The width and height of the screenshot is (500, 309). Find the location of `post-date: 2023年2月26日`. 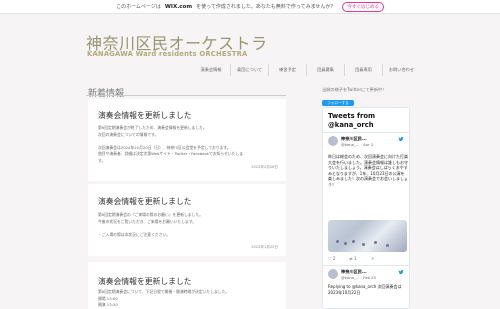

post-date: 2023年2月26日 is located at coordinates (264, 167).